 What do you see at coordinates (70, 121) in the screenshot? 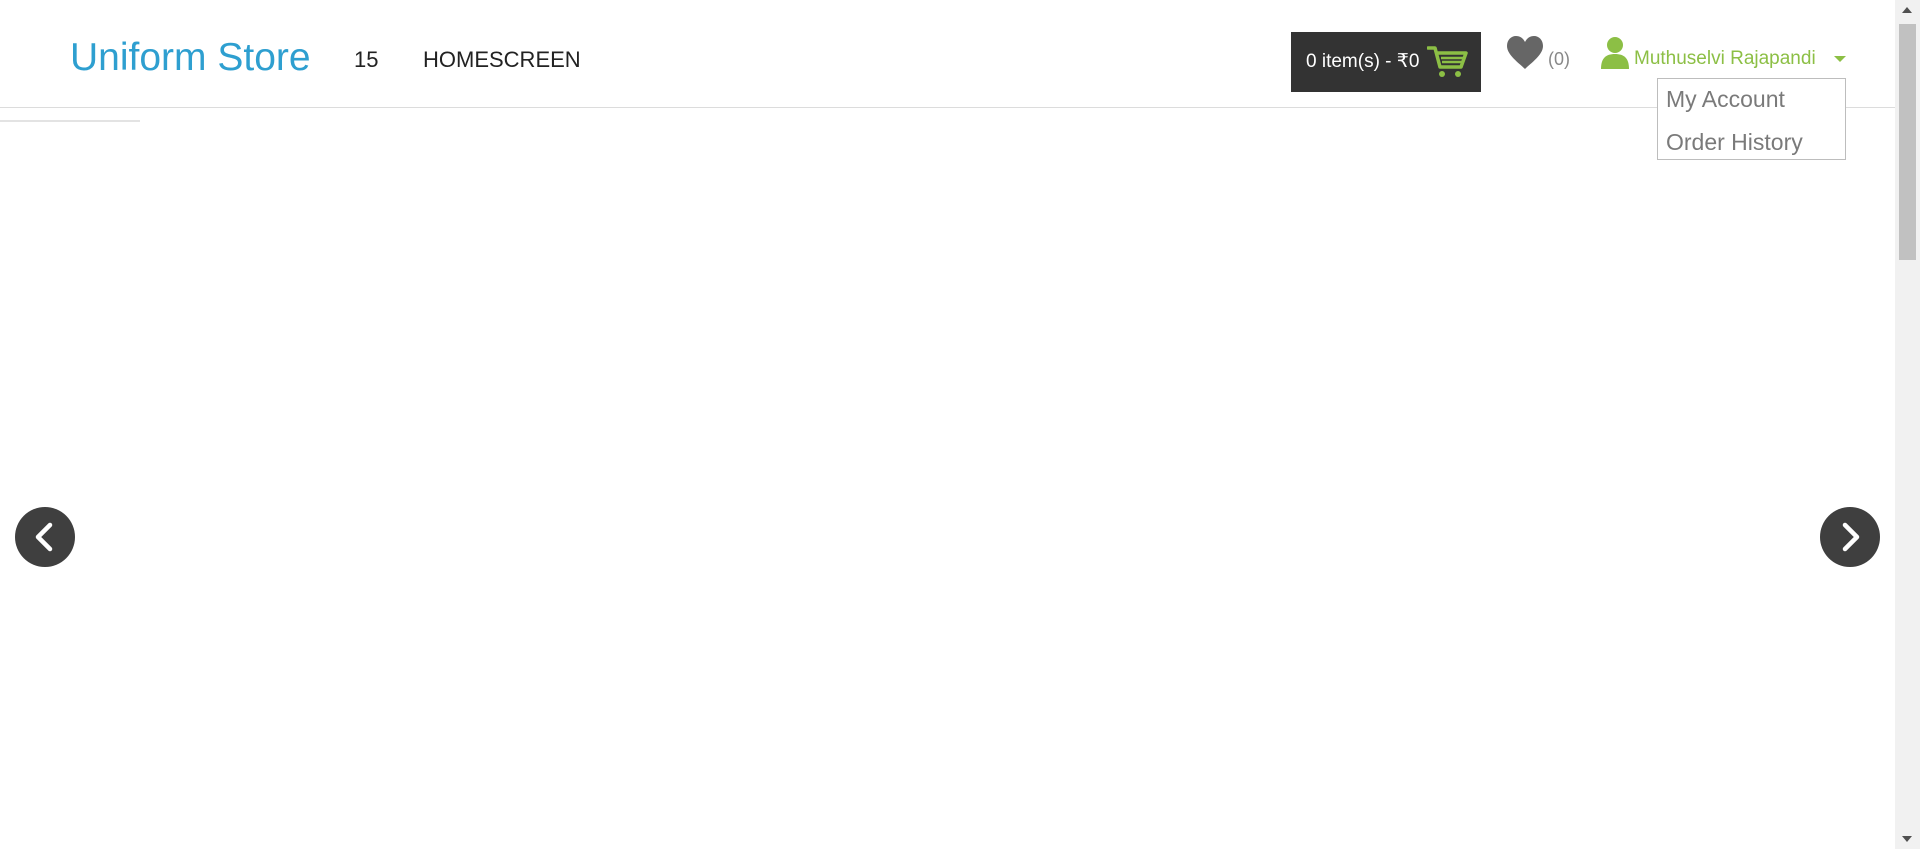
I see `loading-indicator` at bounding box center [70, 121].